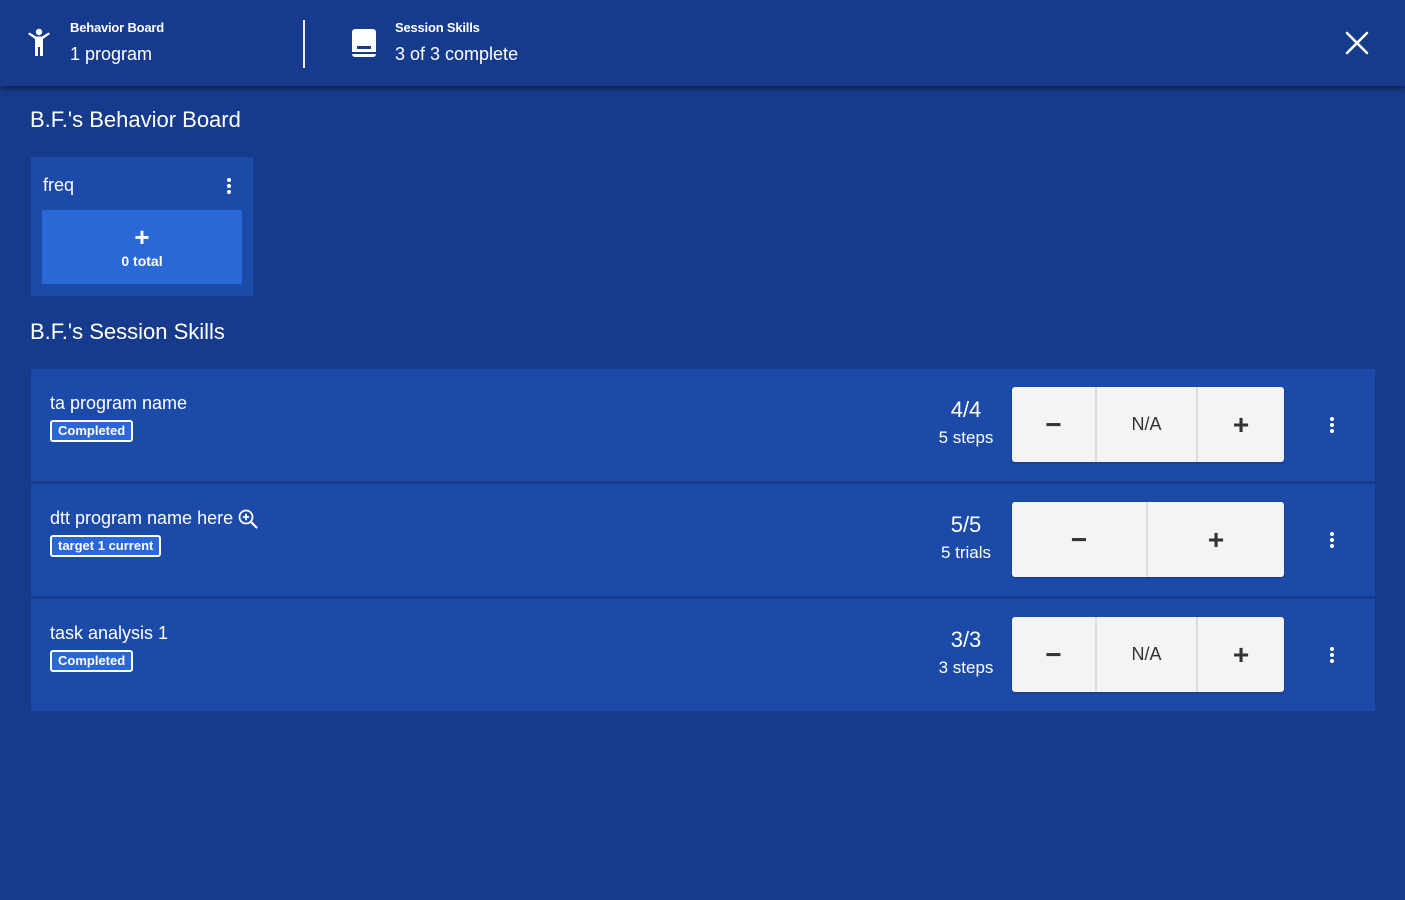  What do you see at coordinates (364, 43) in the screenshot?
I see `book-icon` at bounding box center [364, 43].